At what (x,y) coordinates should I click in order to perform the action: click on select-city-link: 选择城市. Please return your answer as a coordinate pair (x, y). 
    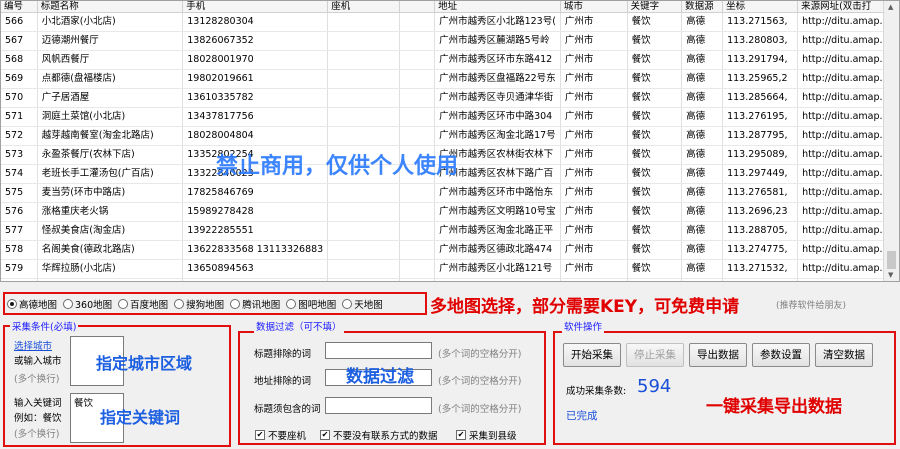
    Looking at the image, I should click on (33, 345).